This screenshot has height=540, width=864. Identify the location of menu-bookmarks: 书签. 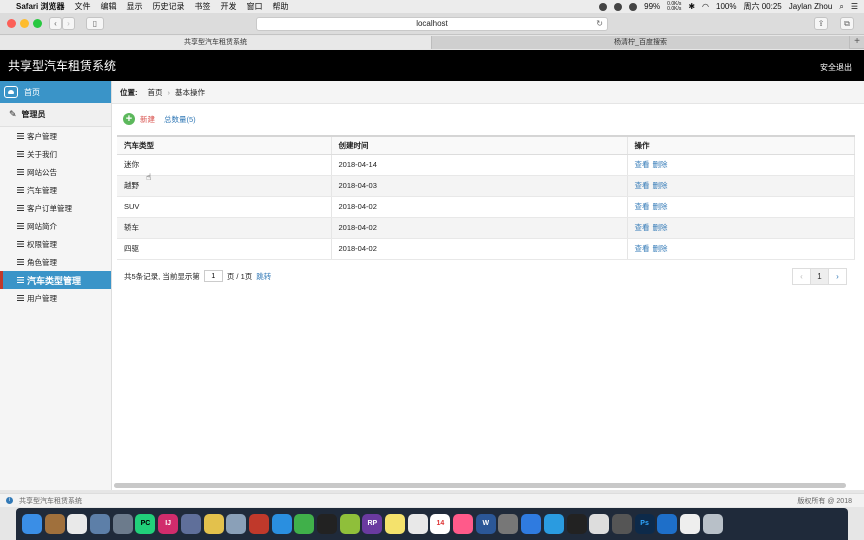
(202, 6).